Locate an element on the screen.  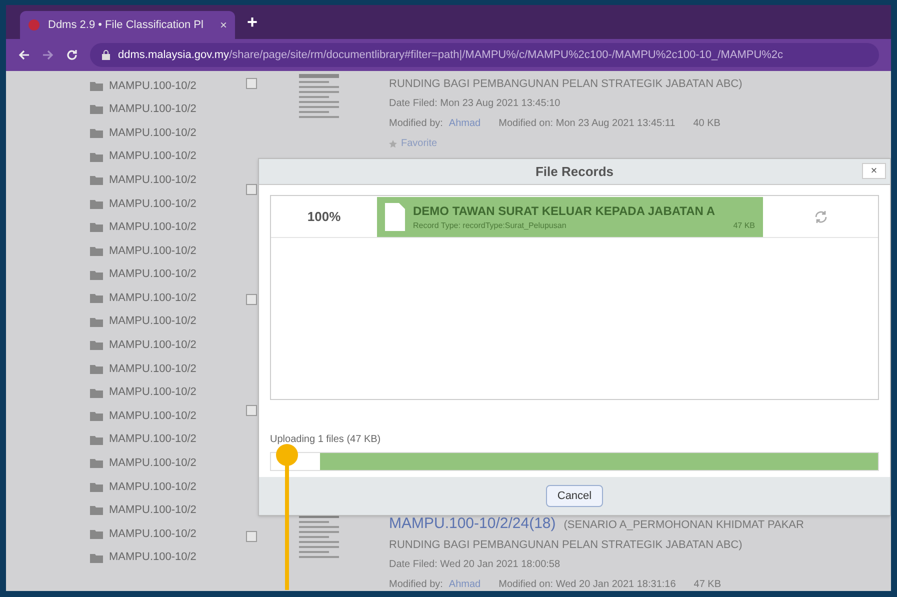
date-filed: Date Filed: Wed 20 Jan 2021 18:00:58 is located at coordinates (475, 565).